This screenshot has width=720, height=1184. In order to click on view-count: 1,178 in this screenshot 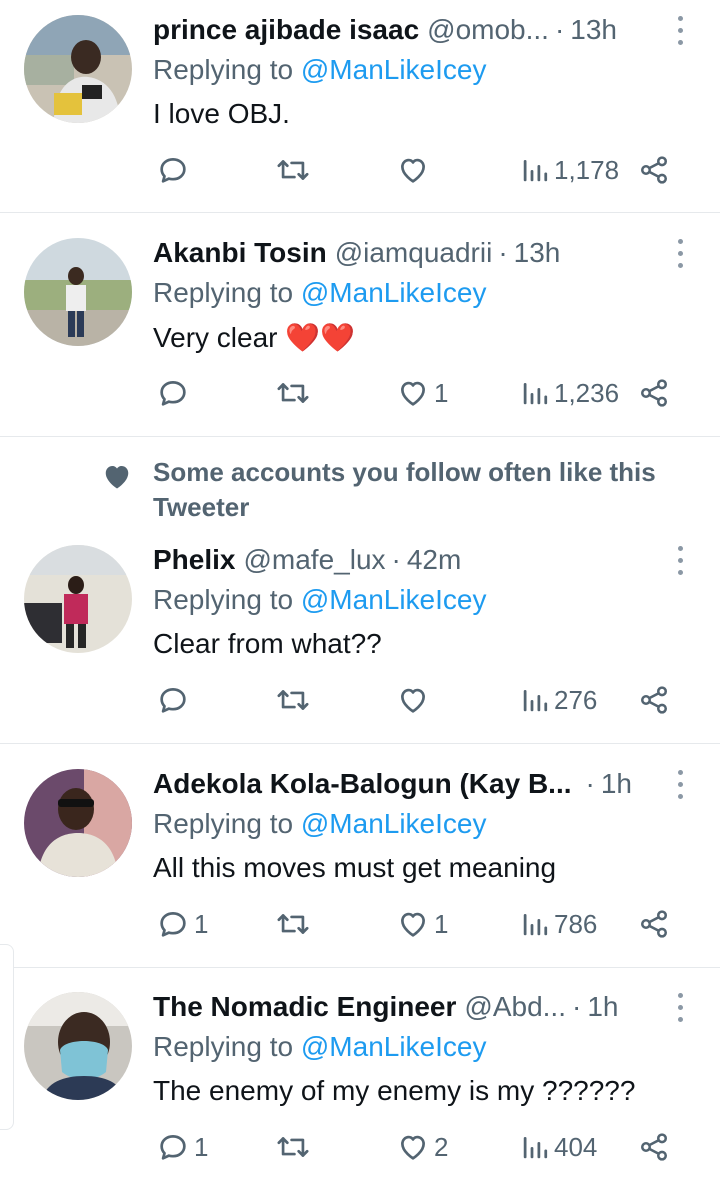, I will do `click(587, 169)`.